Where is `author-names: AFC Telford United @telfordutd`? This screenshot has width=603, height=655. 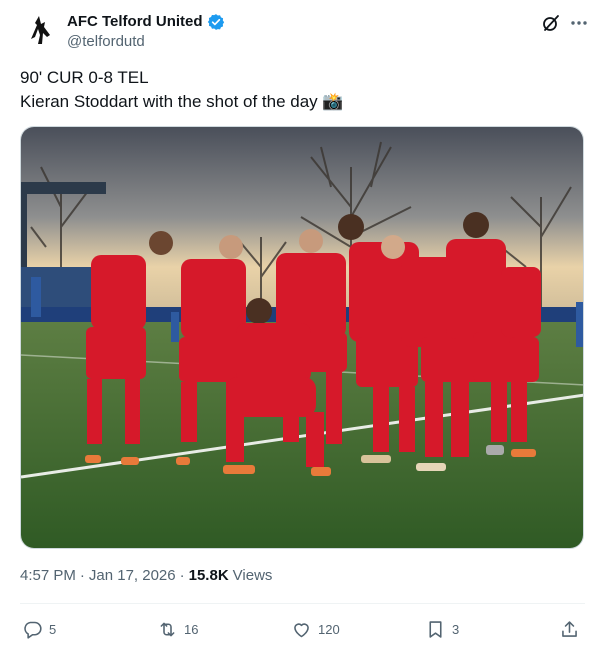
author-names: AFC Telford United @telfordutd is located at coordinates (146, 31).